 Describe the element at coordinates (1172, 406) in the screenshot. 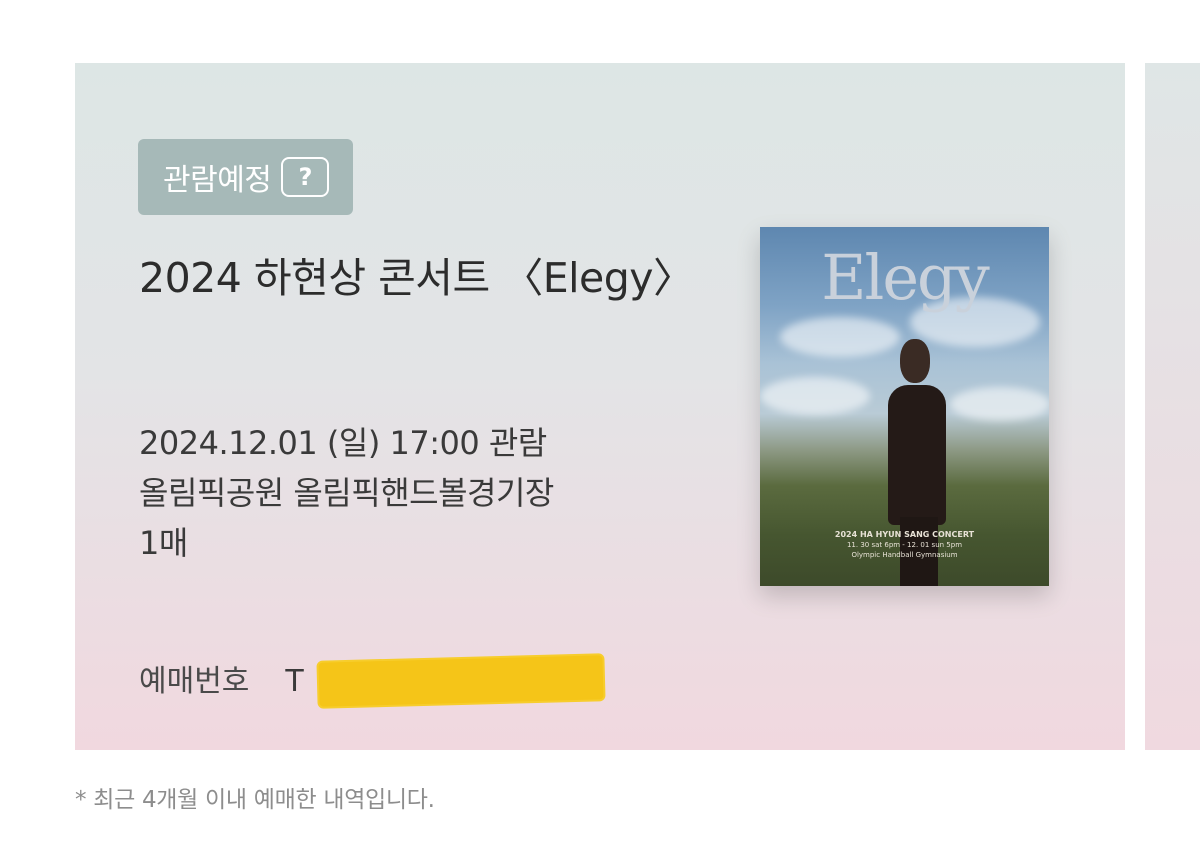

I see `next-ticket-card-edge` at that location.